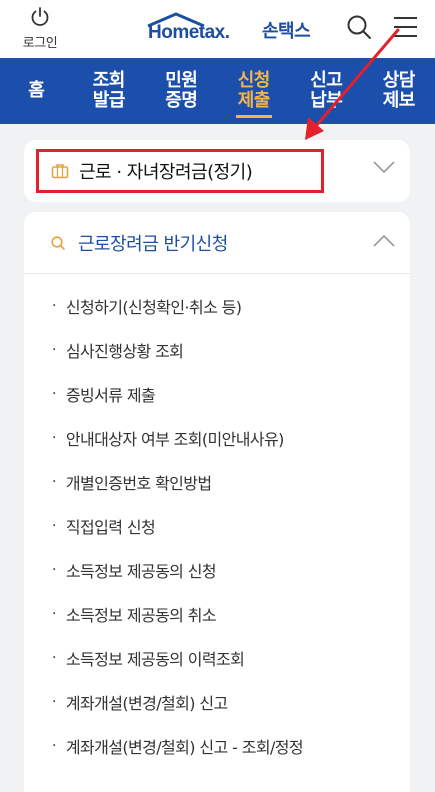  What do you see at coordinates (155, 658) in the screenshot?
I see `list-item-label: 소득정보 제공동의 이력조회` at bounding box center [155, 658].